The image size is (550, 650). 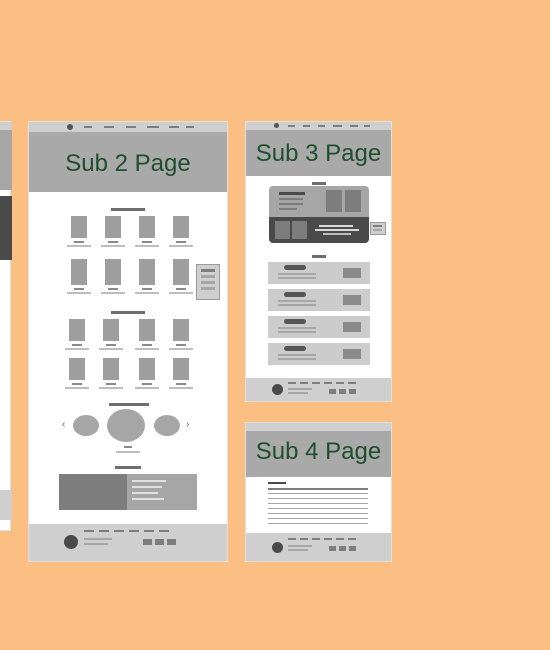 I want to click on sub4-page-title: Sub 4 Page, so click(x=318, y=451).